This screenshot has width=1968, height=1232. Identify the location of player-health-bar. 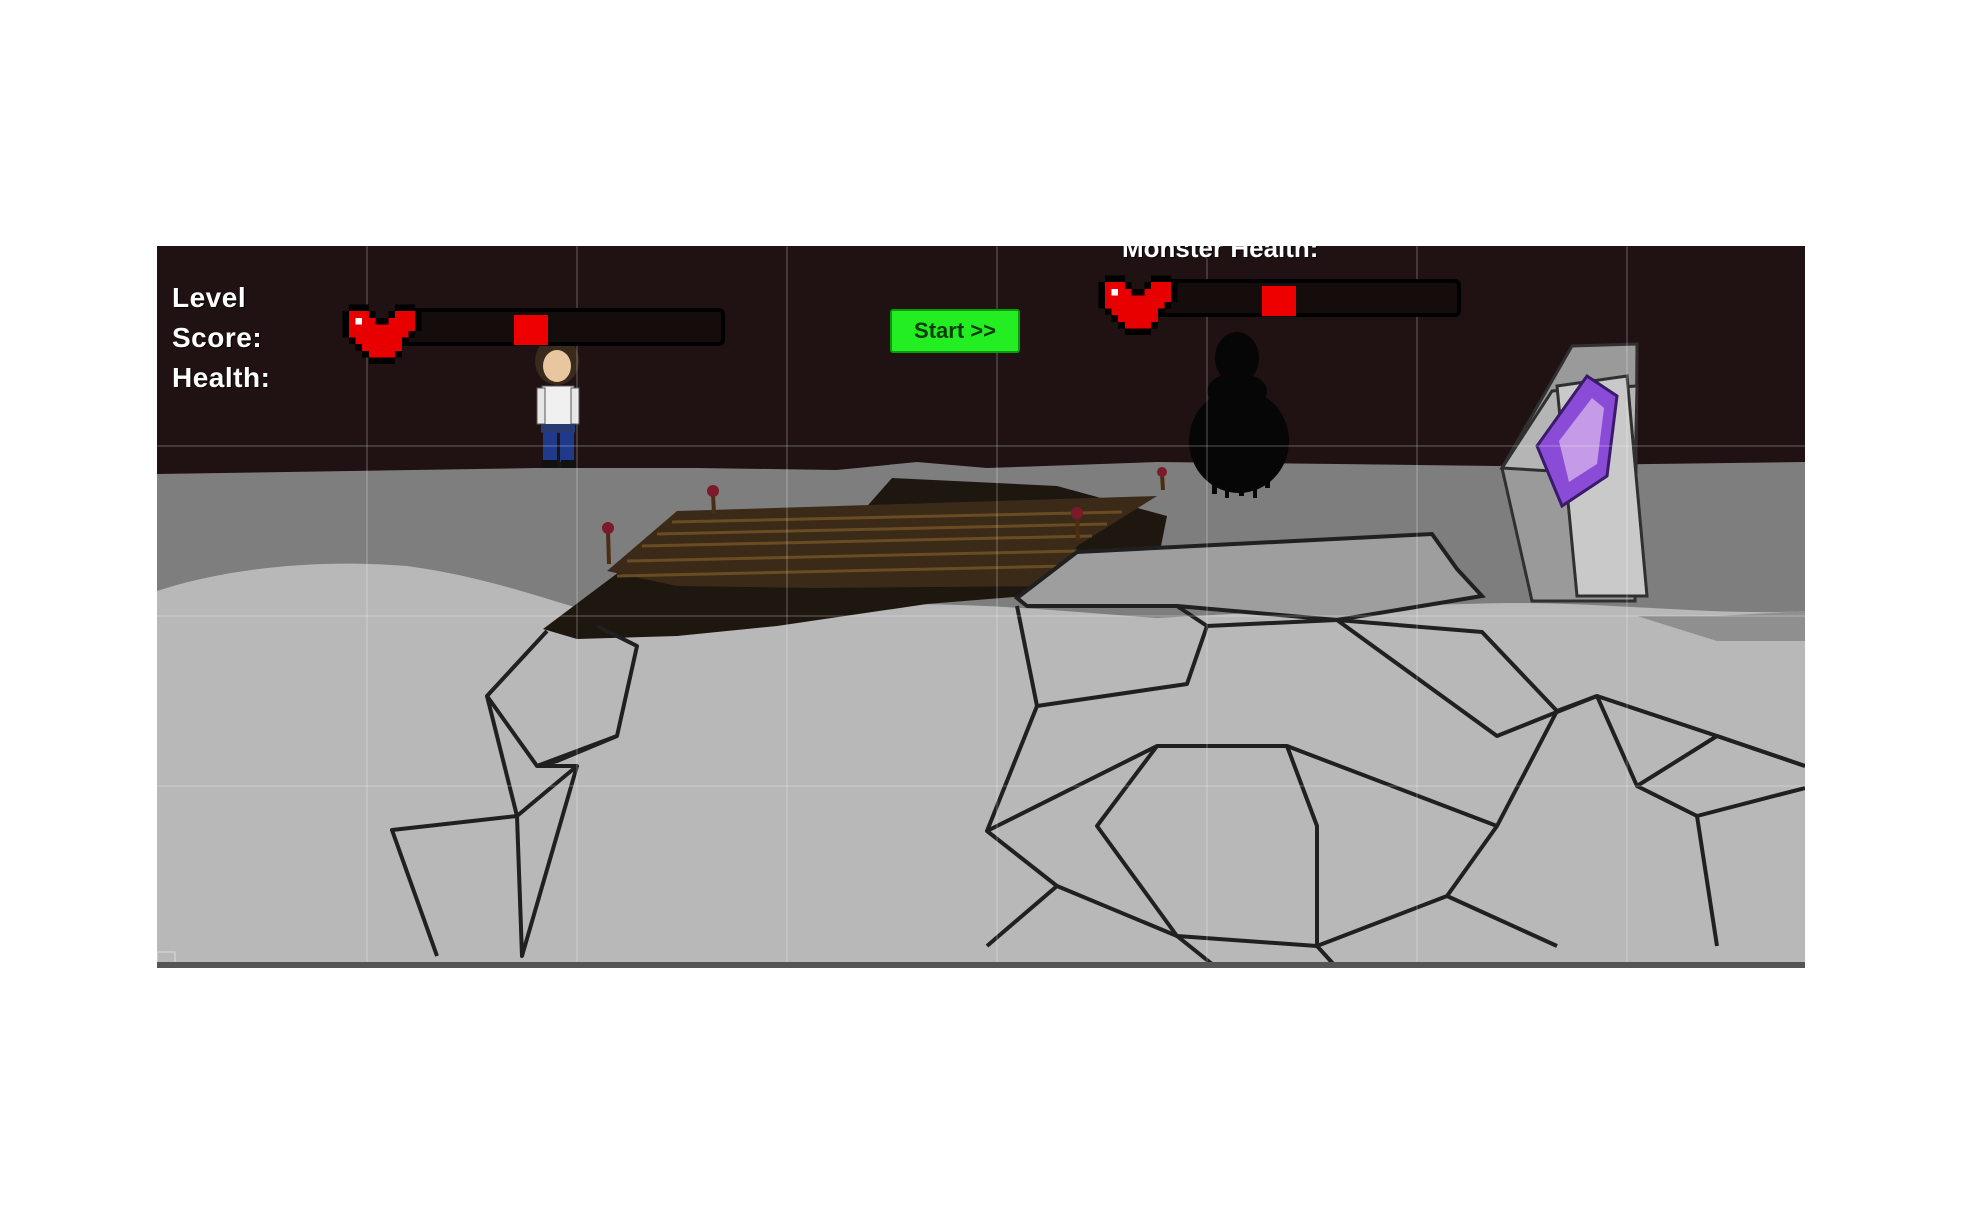
(535, 331).